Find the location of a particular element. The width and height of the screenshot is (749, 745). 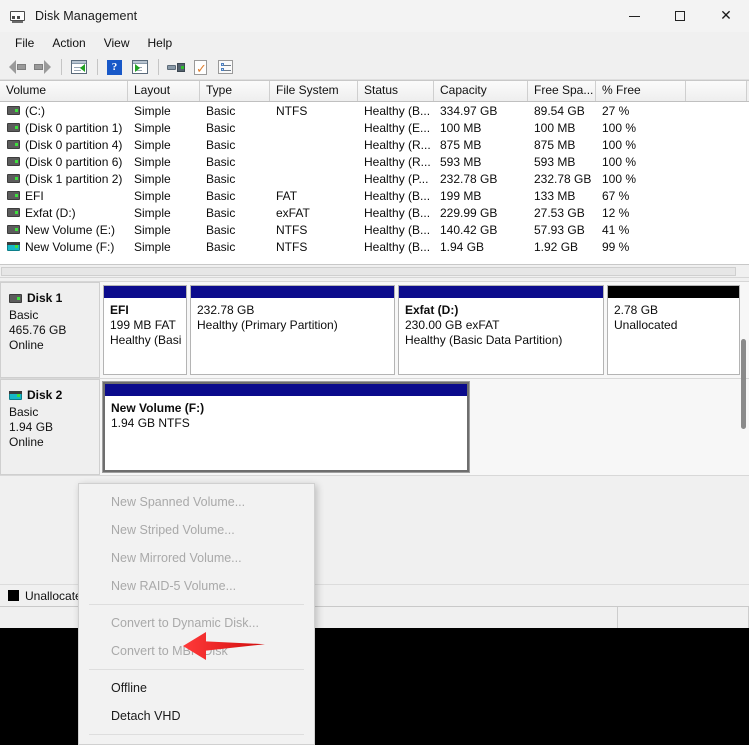

cell-free: 133 MB is located at coordinates (555, 195).